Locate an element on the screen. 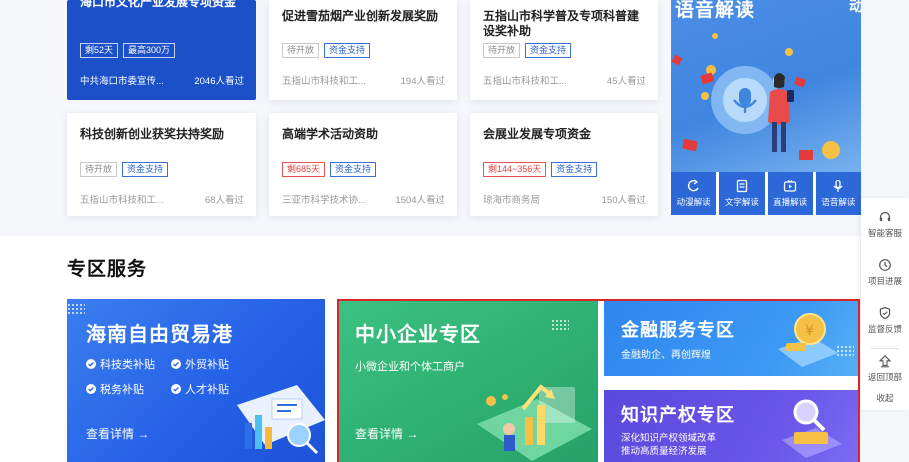 The image size is (909, 462). rail-divider is located at coordinates (885, 348).